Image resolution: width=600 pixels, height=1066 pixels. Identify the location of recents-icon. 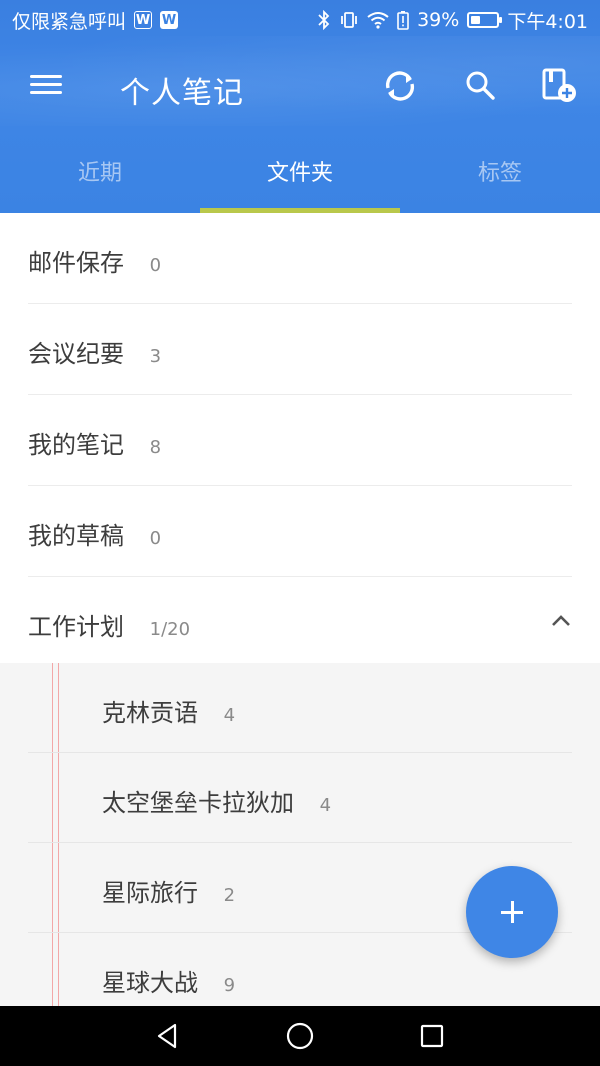
(432, 1036).